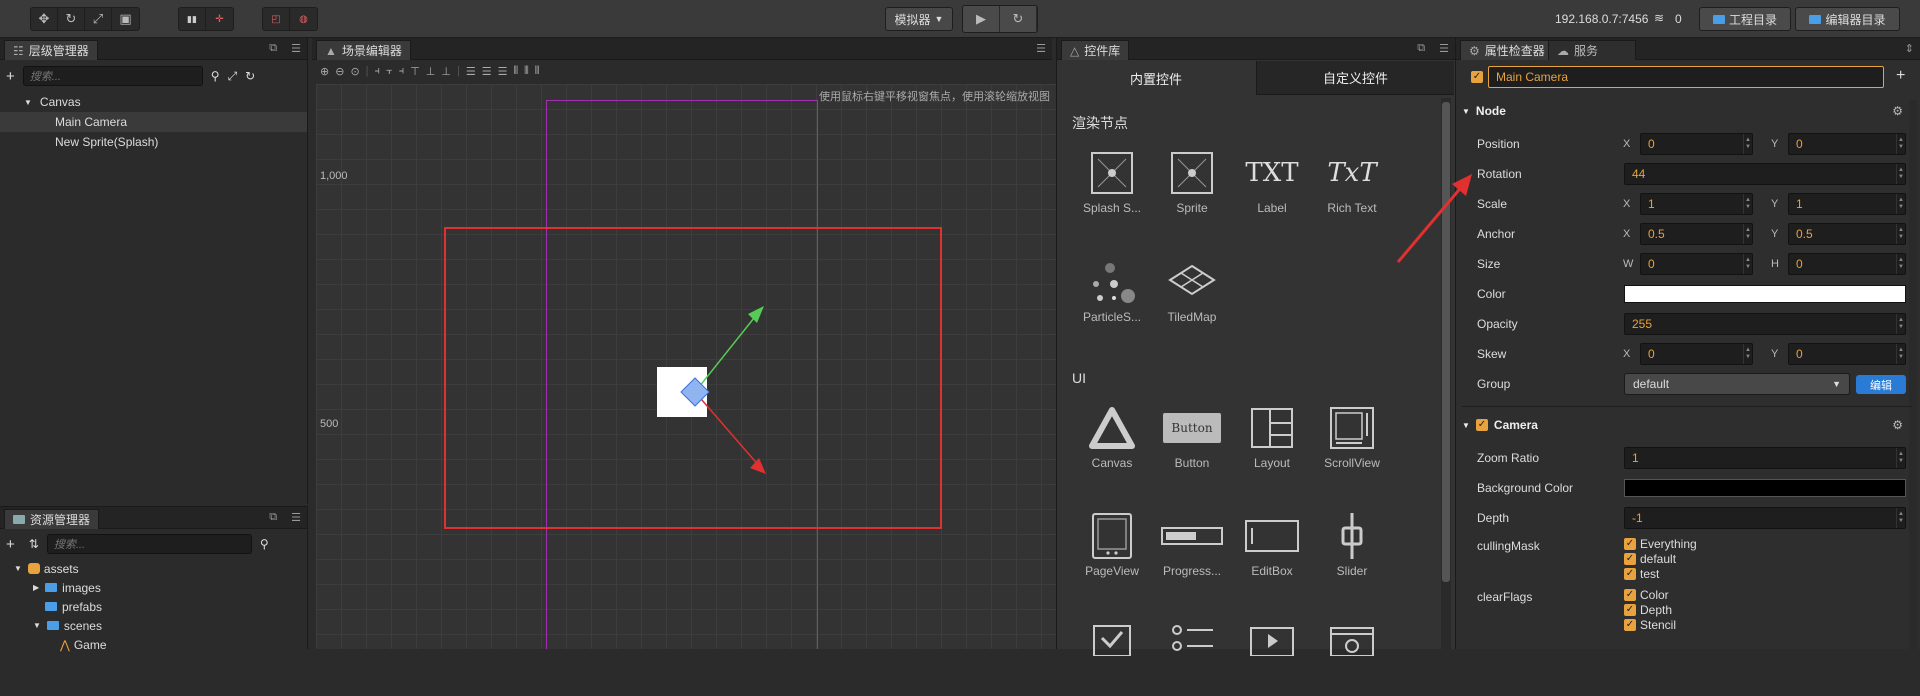 The width and height of the screenshot is (1920, 696). Describe the element at coordinates (1909, 48) in the screenshot. I see `expand-icon: ⇕` at that location.